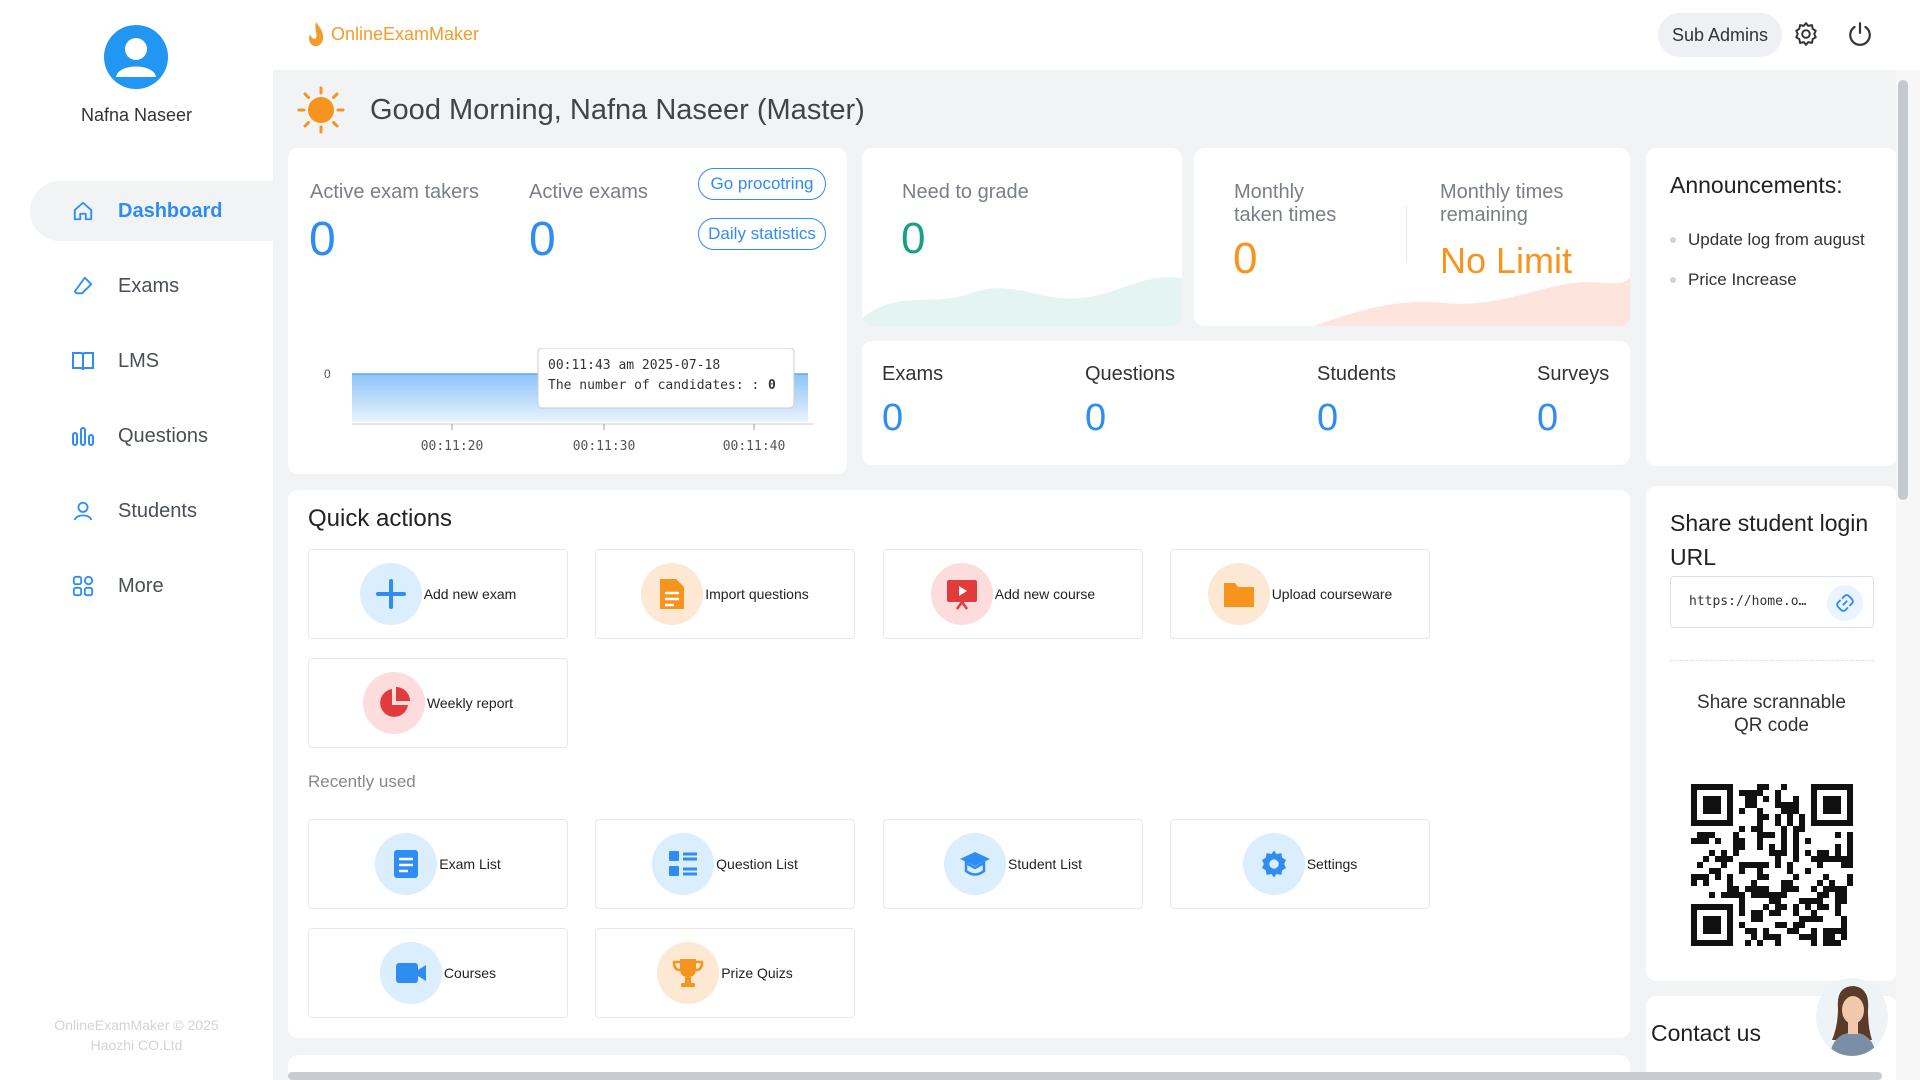 Image resolution: width=1920 pixels, height=1080 pixels. Describe the element at coordinates (151, 436) in the screenshot. I see `sidebar-item-questions: Questions` at that location.